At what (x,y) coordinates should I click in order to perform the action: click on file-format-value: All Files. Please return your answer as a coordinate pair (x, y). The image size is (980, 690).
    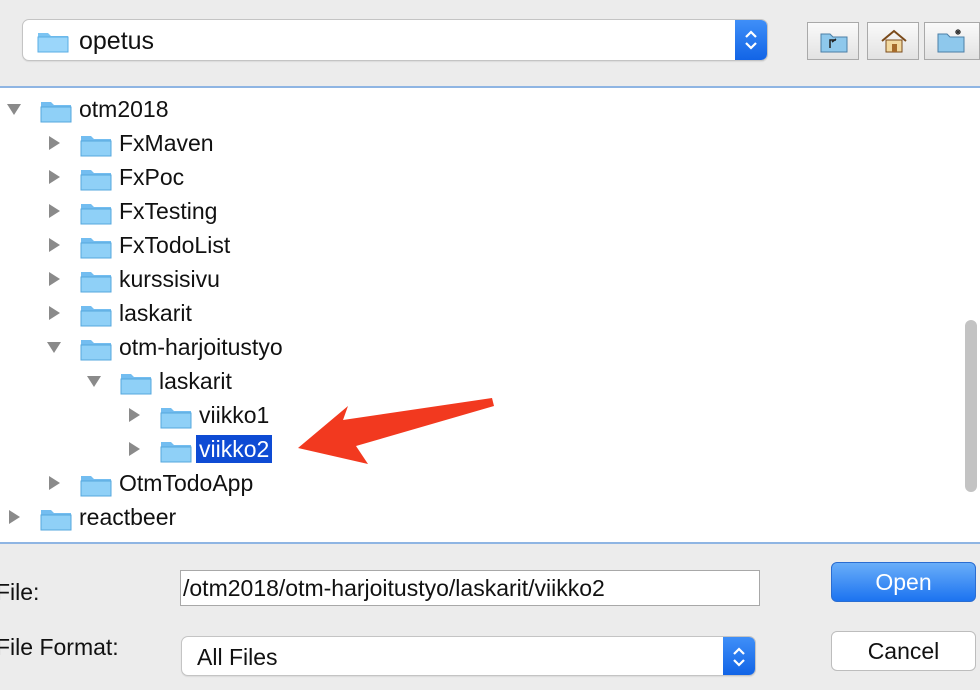
    Looking at the image, I should click on (237, 657).